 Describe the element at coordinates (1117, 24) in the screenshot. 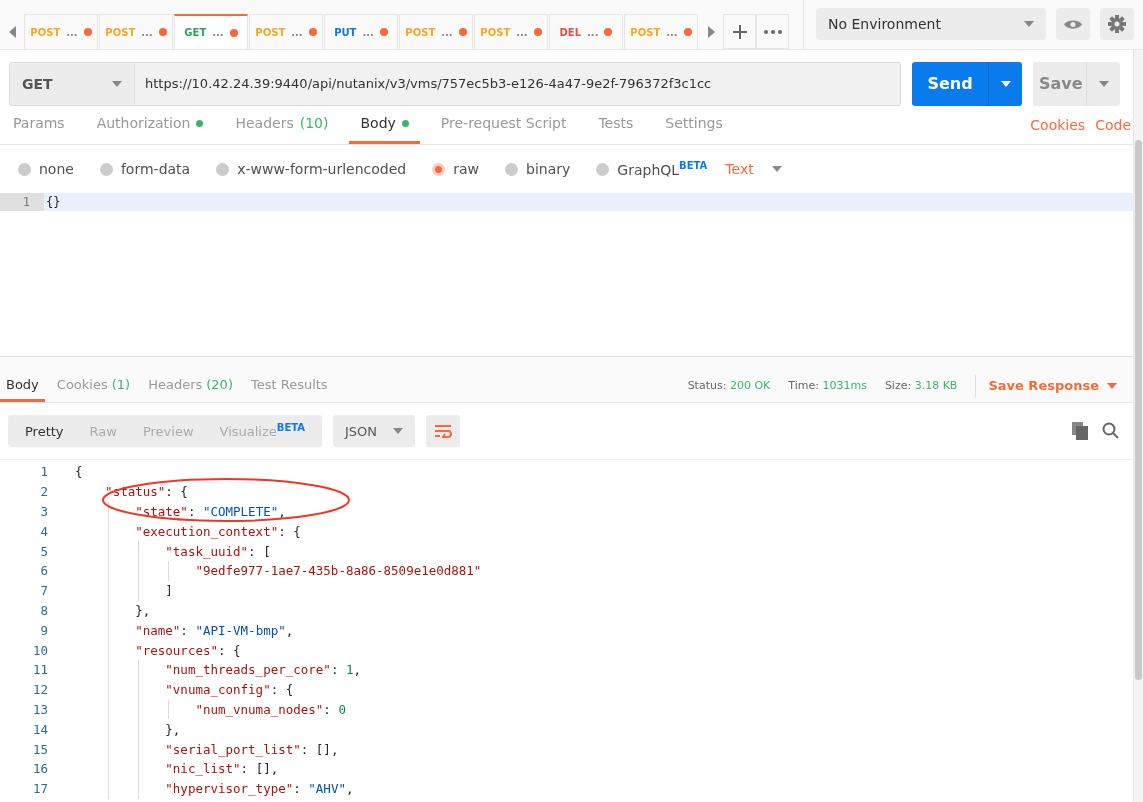

I see `settings-button` at that location.